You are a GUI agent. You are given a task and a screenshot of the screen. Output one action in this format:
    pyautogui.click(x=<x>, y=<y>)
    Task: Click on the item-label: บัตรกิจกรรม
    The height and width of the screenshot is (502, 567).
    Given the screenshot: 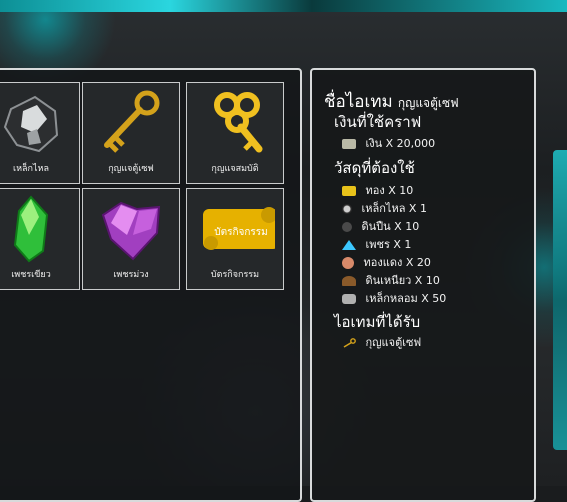 What is the action you would take?
    pyautogui.click(x=235, y=275)
    